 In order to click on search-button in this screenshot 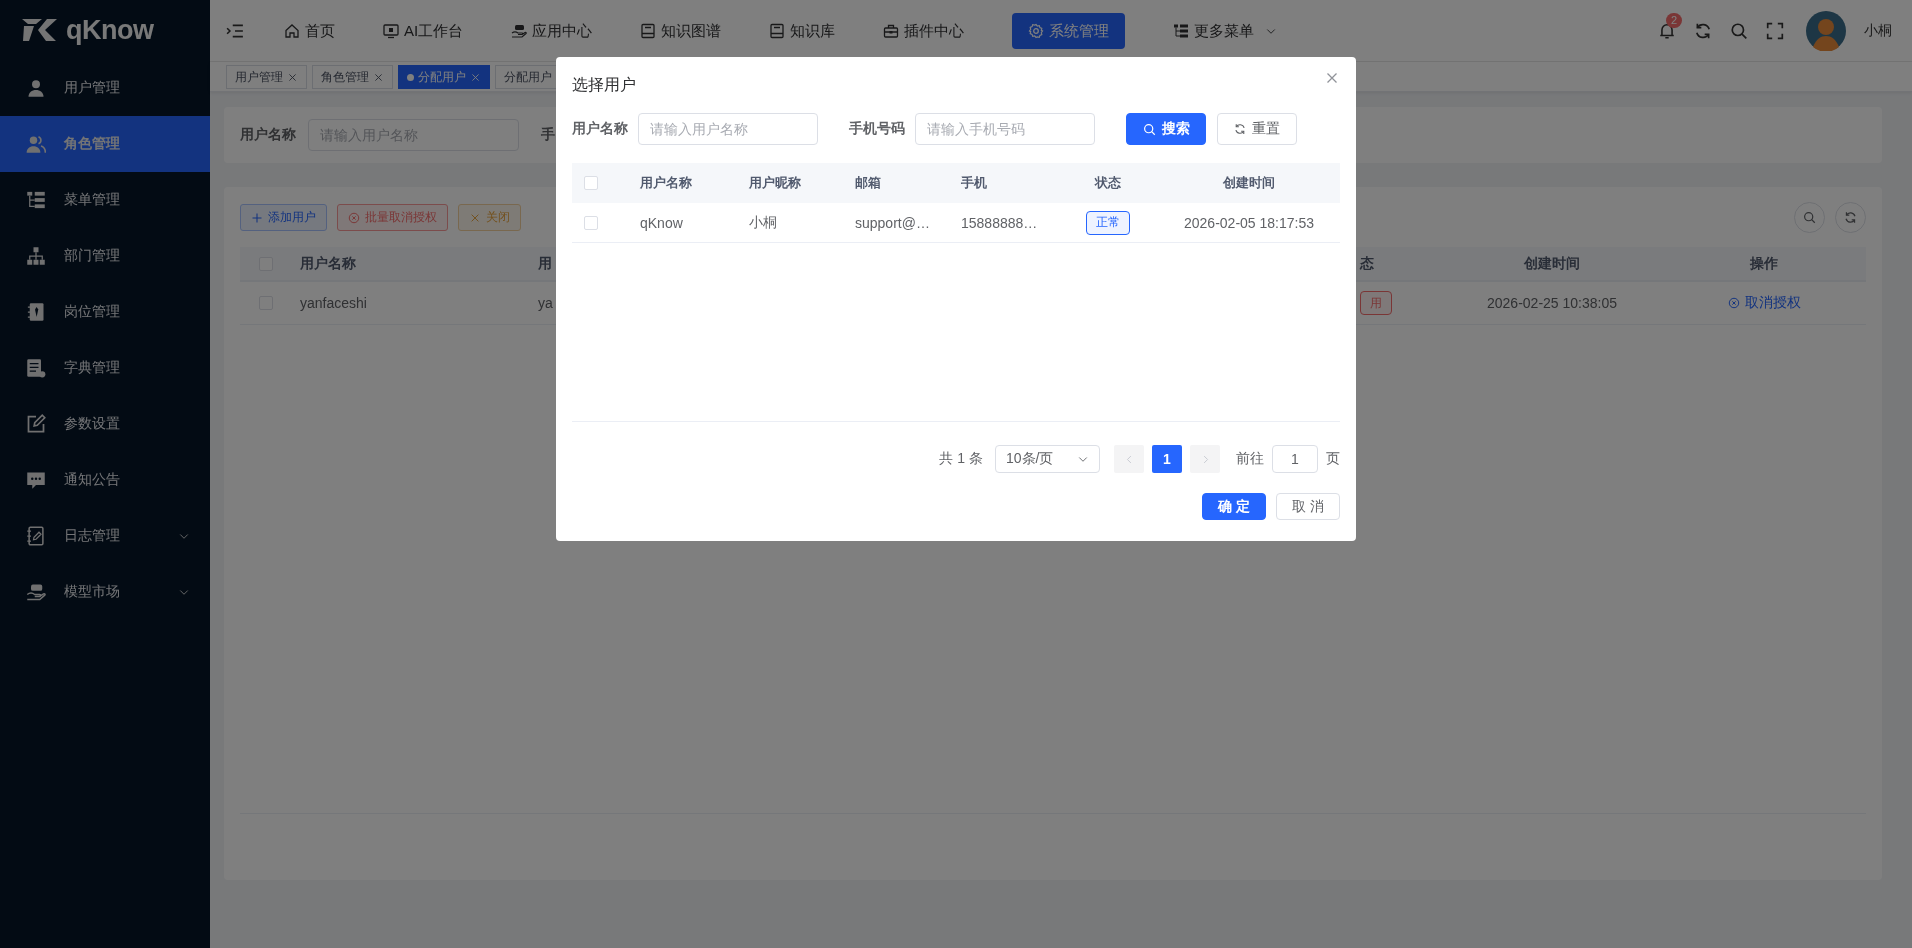, I will do `click(1809, 217)`.